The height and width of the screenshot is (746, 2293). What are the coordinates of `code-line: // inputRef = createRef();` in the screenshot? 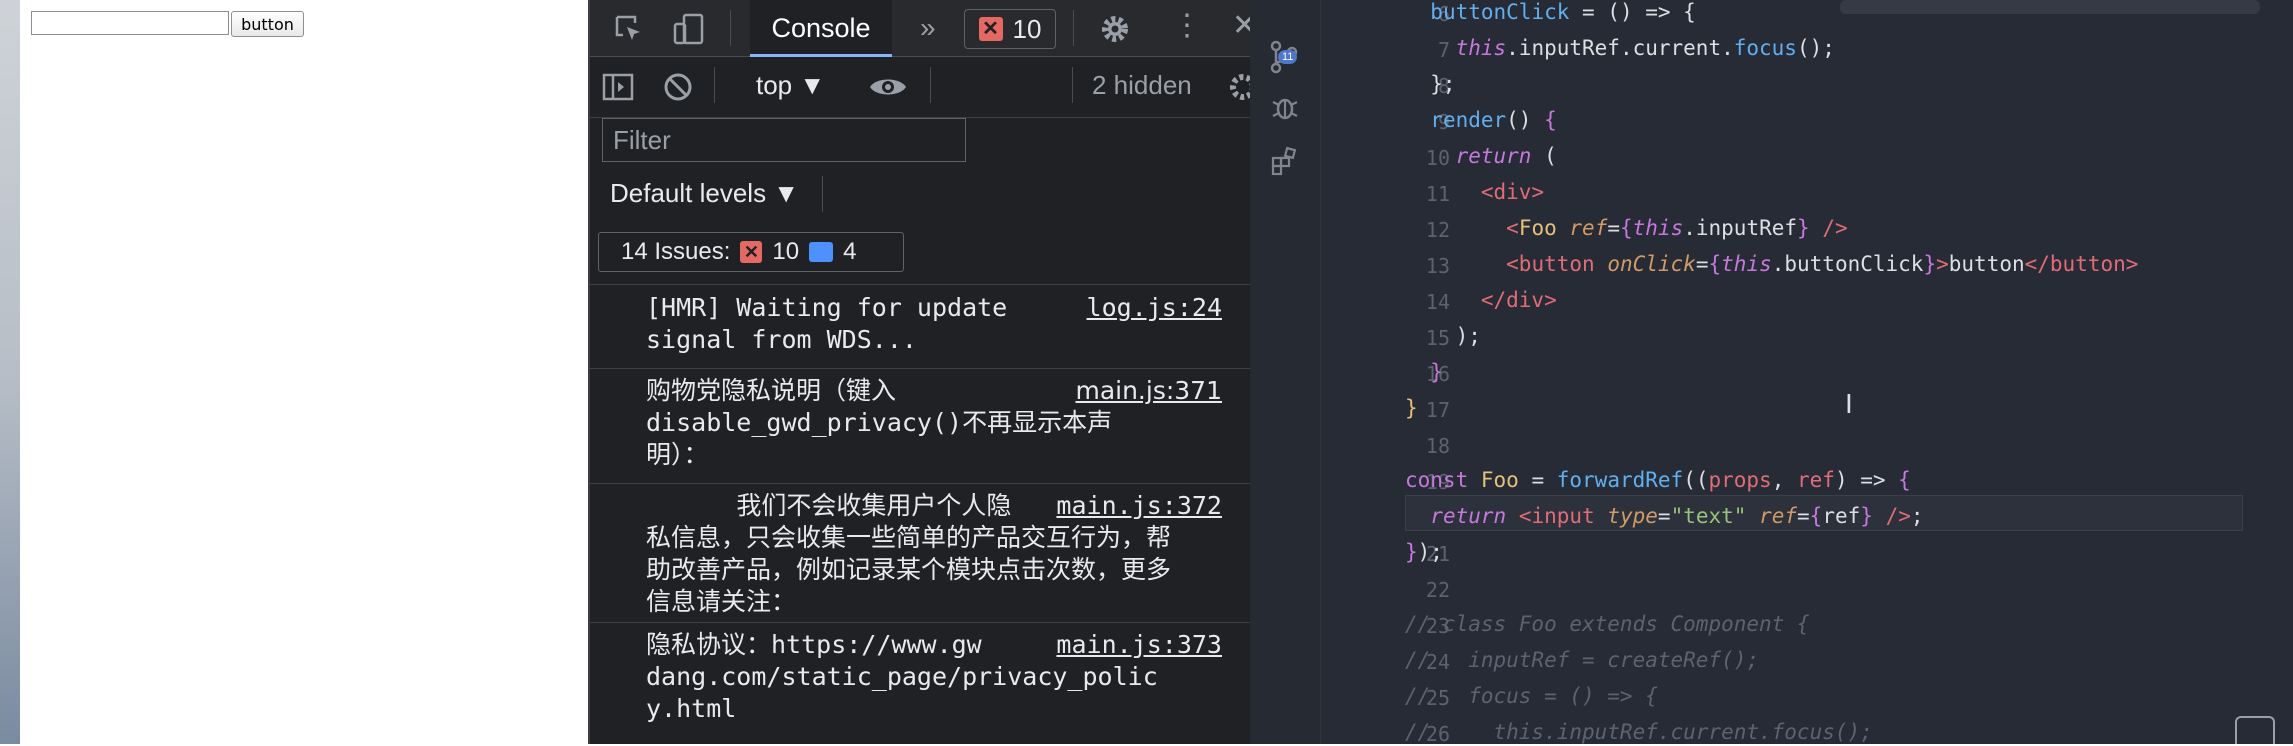 It's located at (1582, 660).